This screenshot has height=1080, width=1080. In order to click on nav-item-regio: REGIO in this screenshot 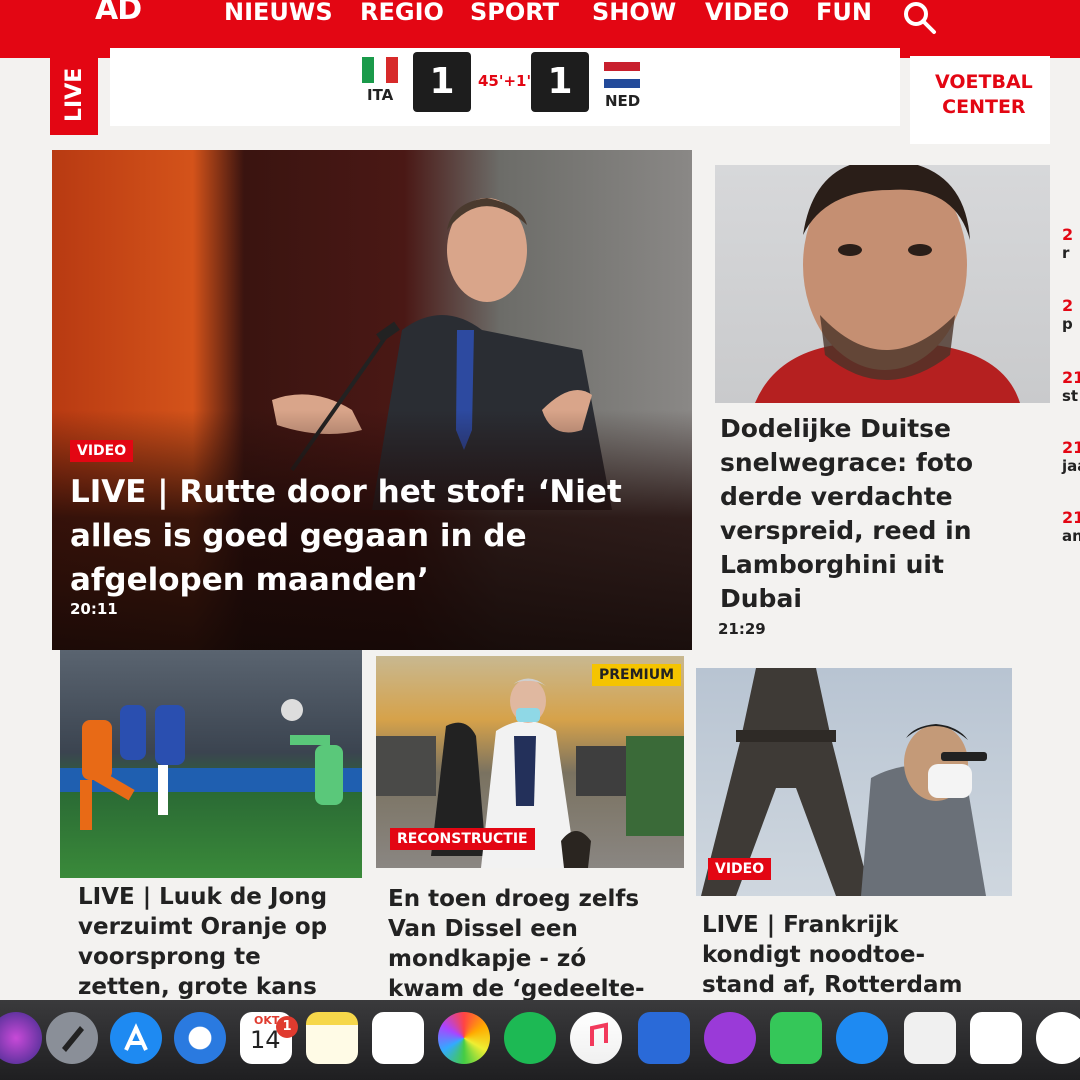, I will do `click(402, 13)`.